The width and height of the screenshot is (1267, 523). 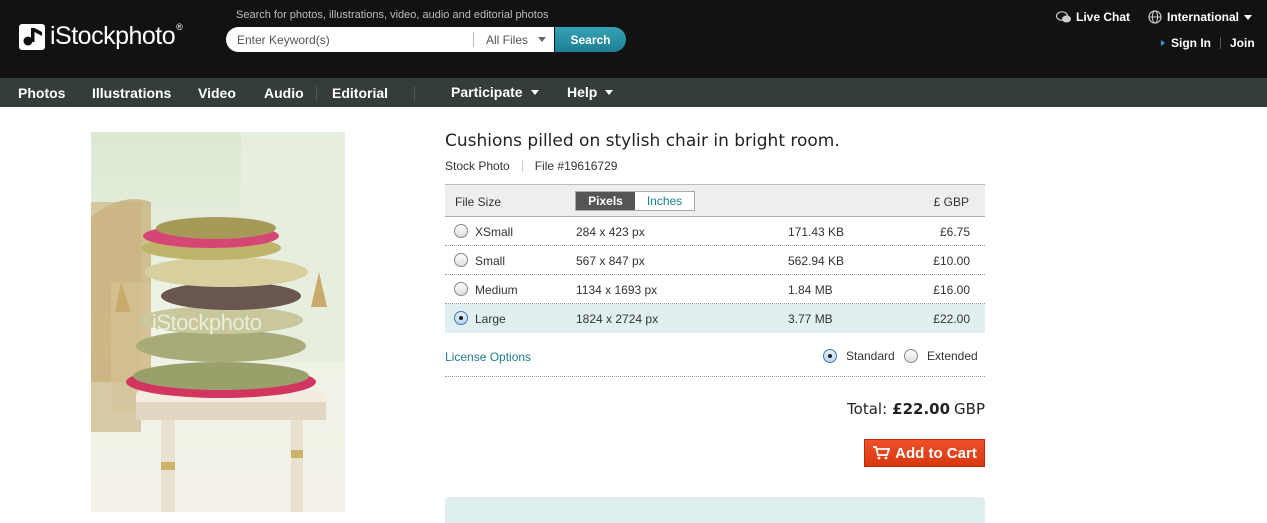 What do you see at coordinates (715, 289) in the screenshot?
I see `size-row-medium: Medium 1134 x 1693 px 1.84 MB £16.00` at bounding box center [715, 289].